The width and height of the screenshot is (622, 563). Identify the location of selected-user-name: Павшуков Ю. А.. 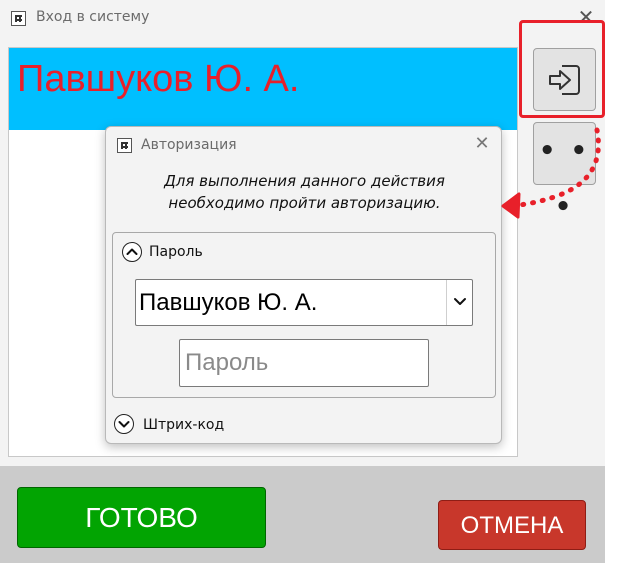
(158, 79).